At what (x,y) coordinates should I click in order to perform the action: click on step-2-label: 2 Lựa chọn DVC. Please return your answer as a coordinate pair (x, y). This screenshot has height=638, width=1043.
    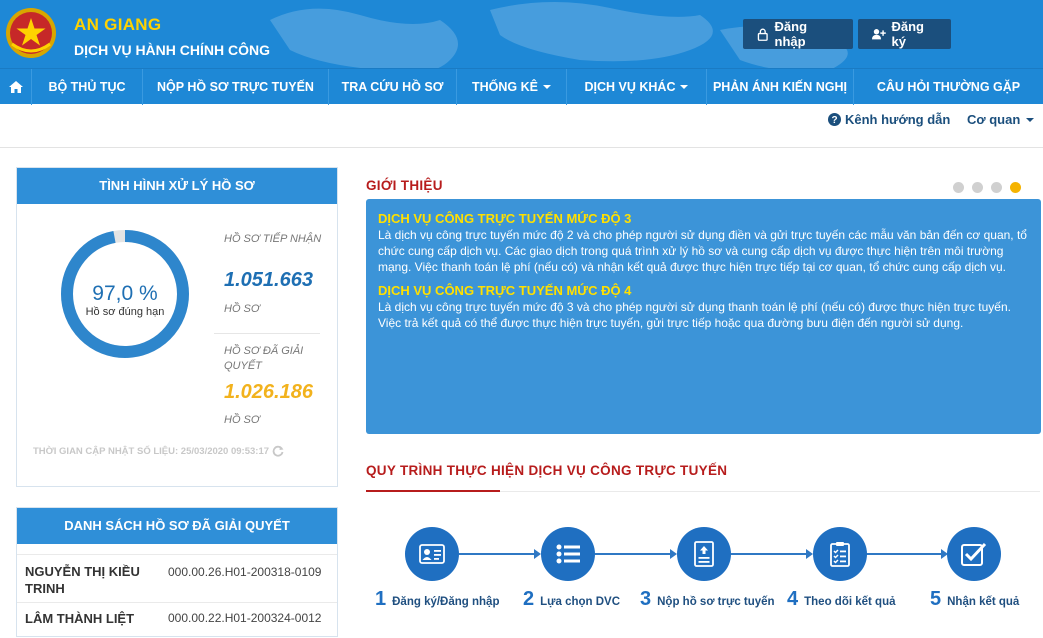
    Looking at the image, I should click on (571, 599).